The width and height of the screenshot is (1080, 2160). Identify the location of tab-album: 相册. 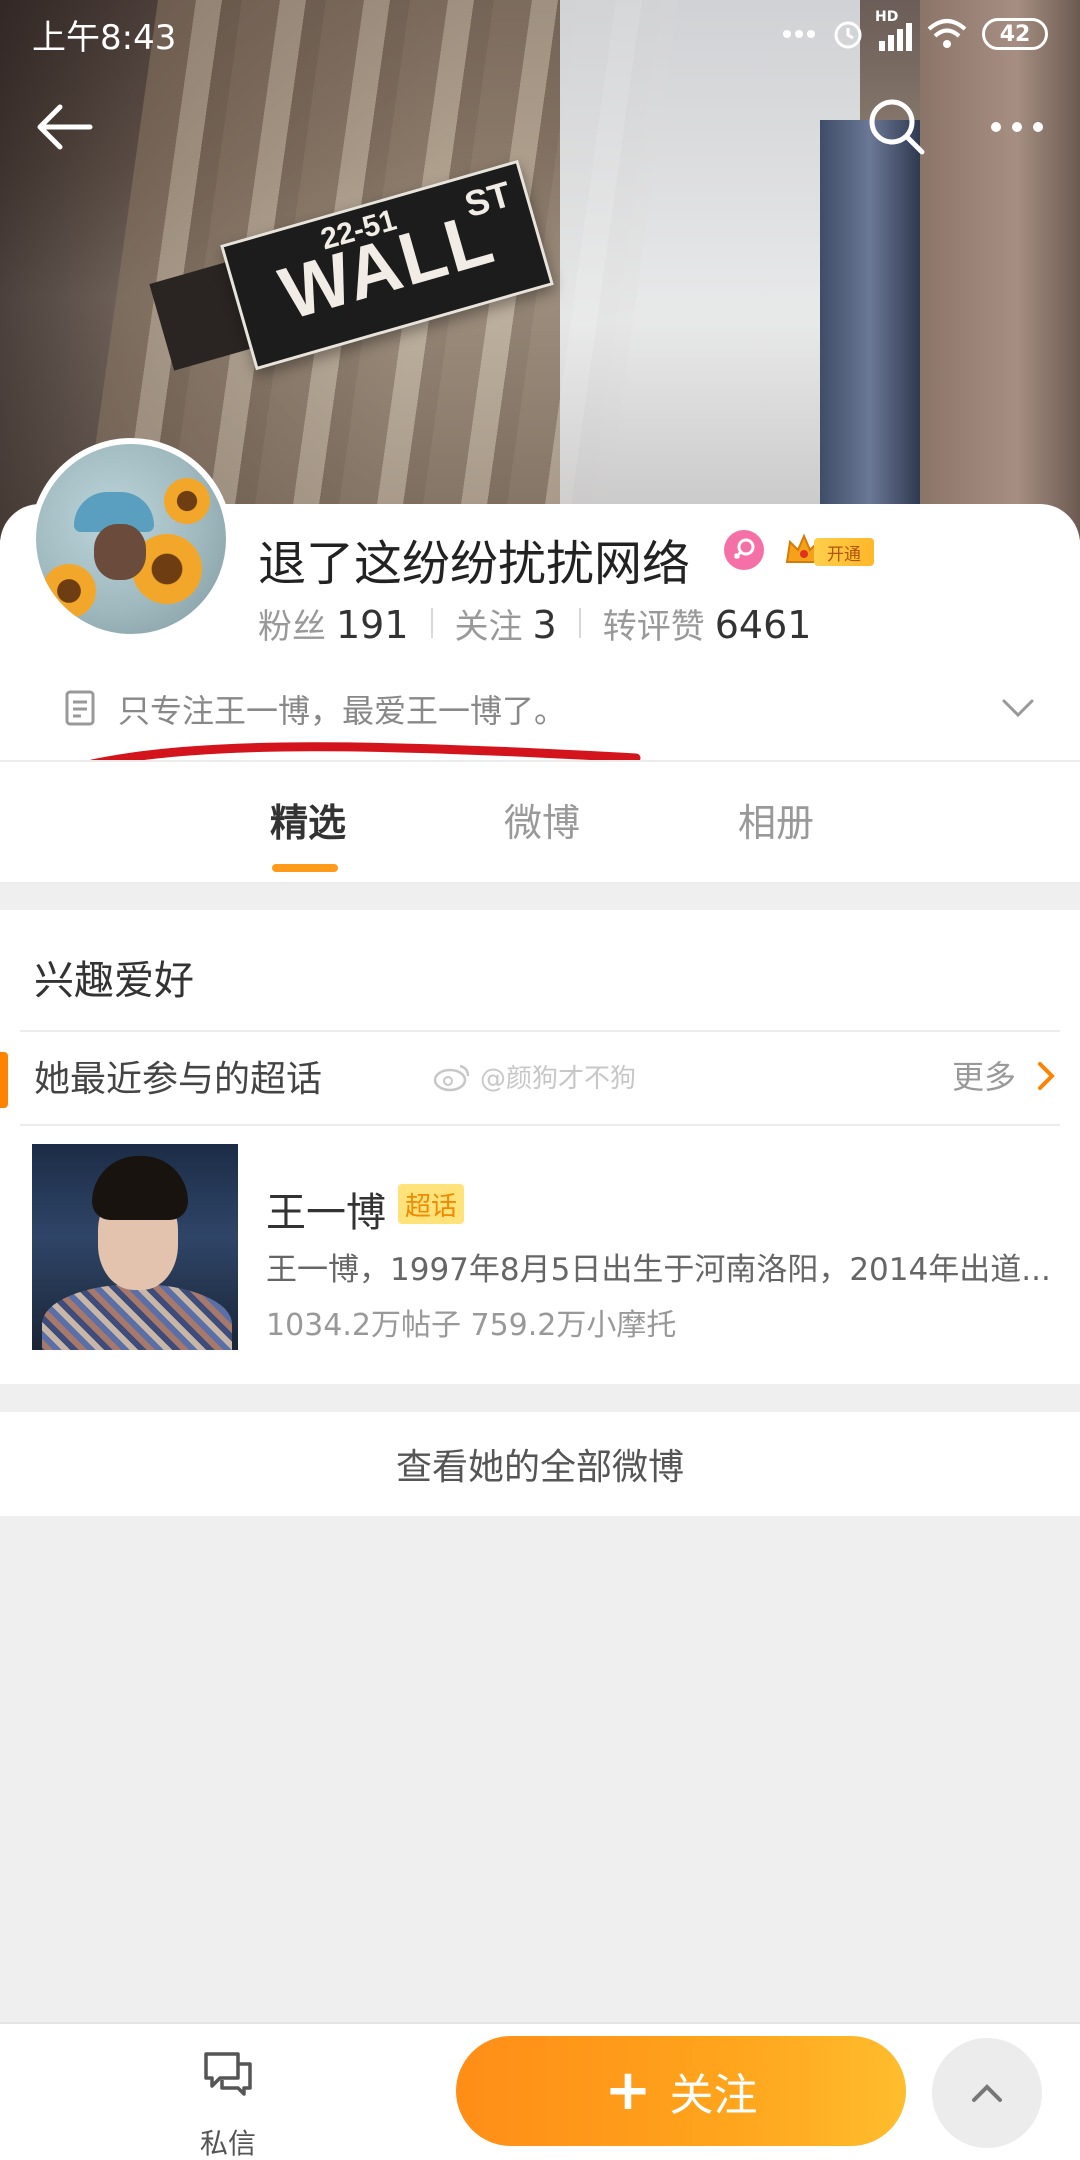
(776, 819).